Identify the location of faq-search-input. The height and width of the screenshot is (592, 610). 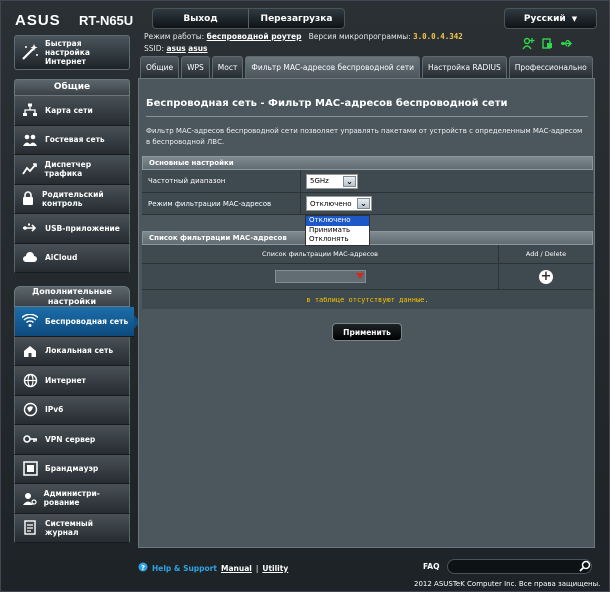
(519, 566).